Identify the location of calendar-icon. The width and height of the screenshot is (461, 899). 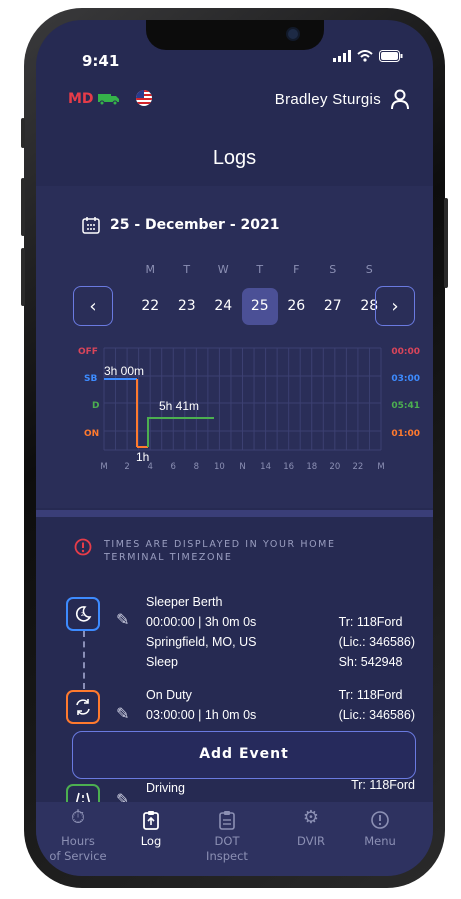
(91, 225).